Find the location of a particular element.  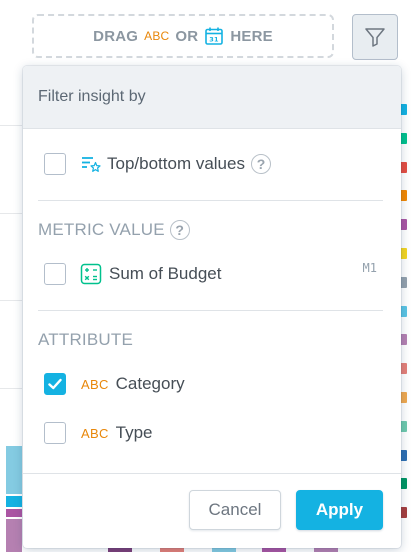

popover-header: Filter insight by is located at coordinates (212, 97).